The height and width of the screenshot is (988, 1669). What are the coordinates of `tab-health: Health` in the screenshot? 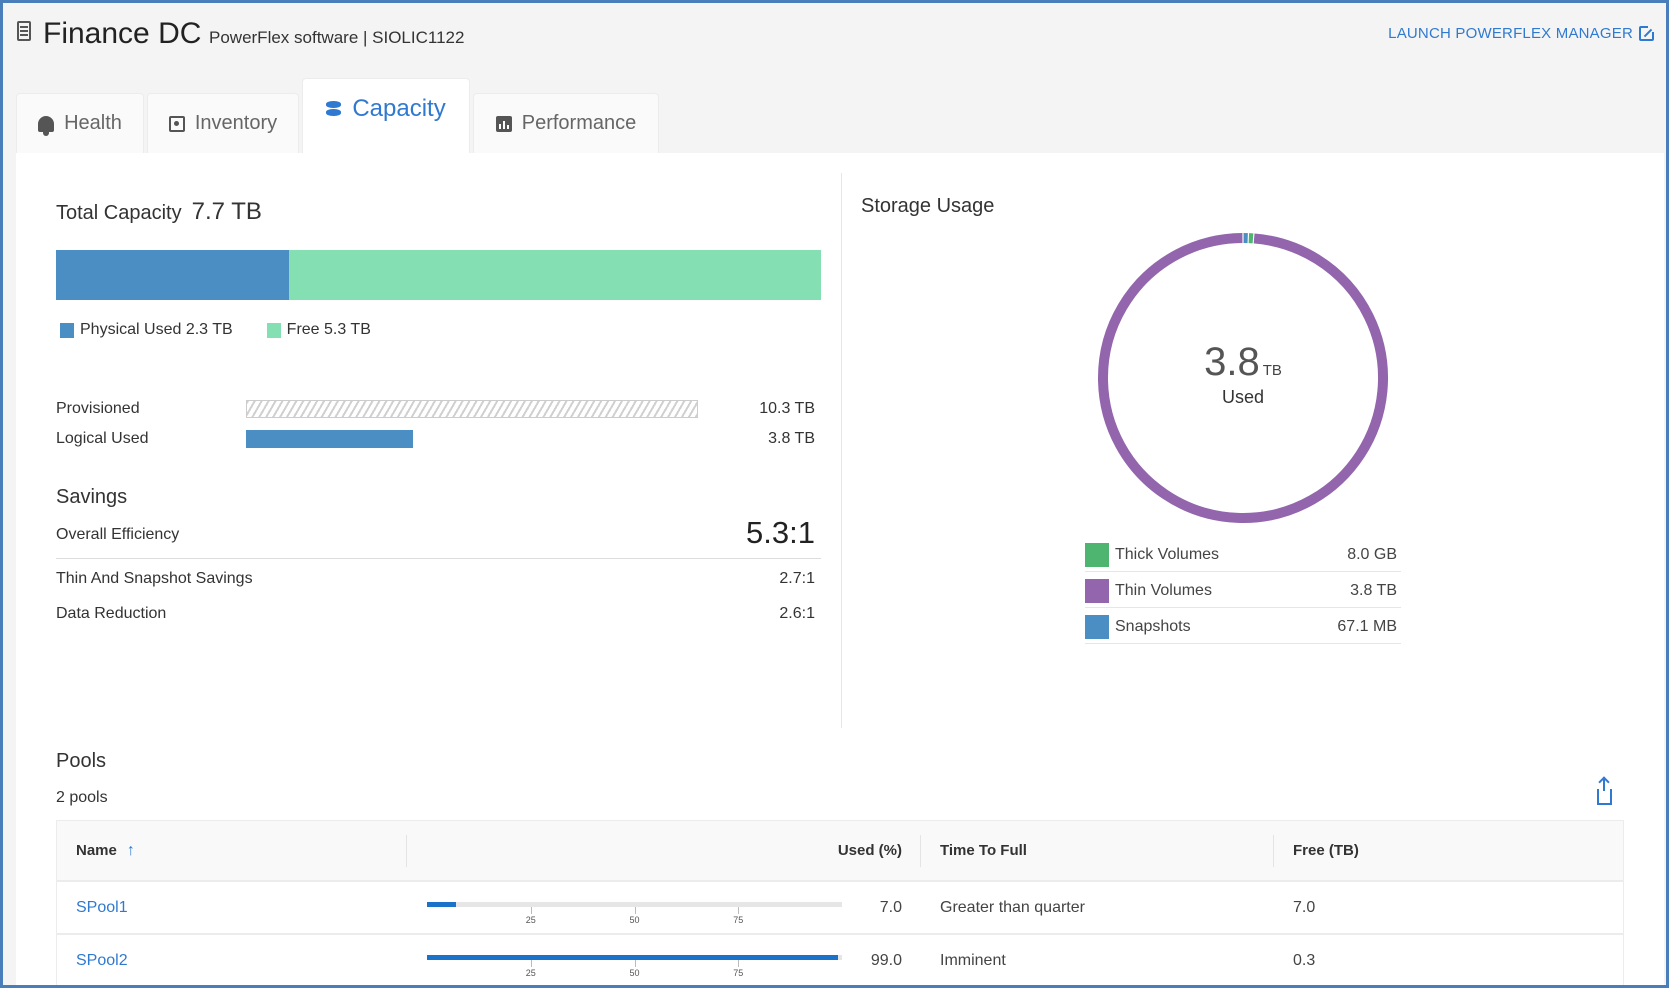 It's located at (80, 123).